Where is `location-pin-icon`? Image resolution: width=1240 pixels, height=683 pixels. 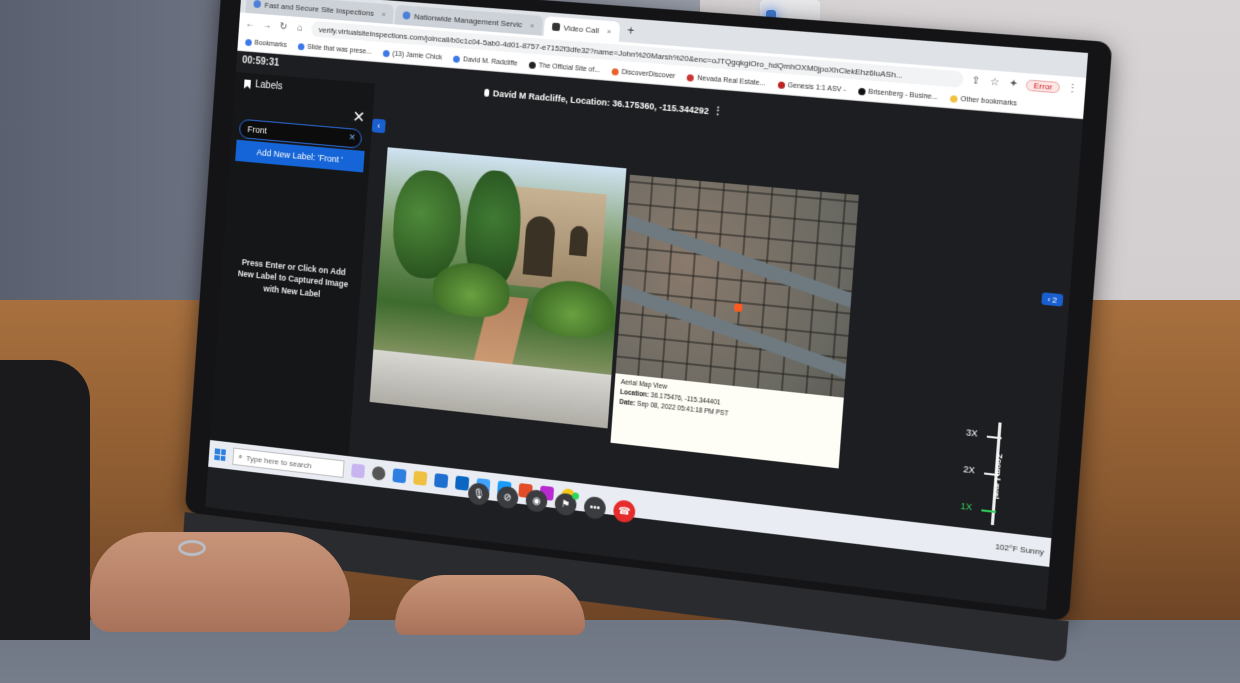 location-pin-icon is located at coordinates (738, 307).